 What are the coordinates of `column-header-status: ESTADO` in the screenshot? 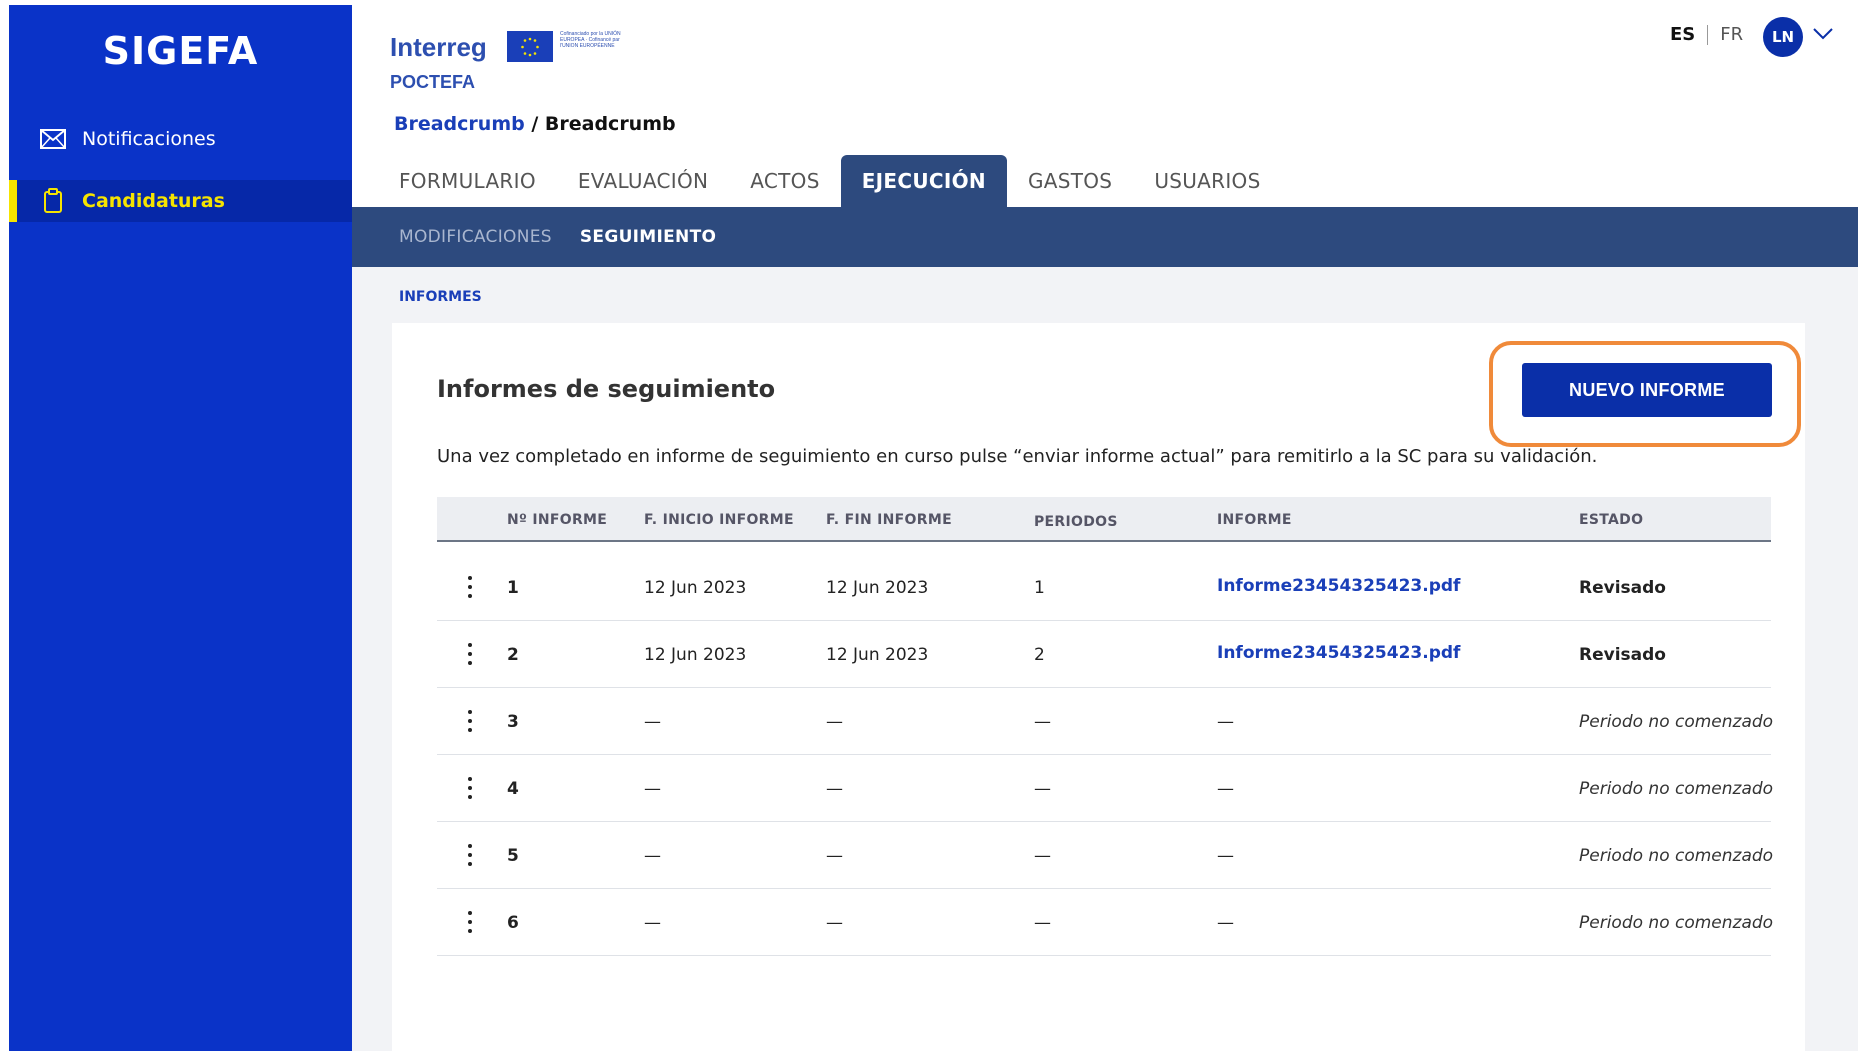 It's located at (1611, 520).